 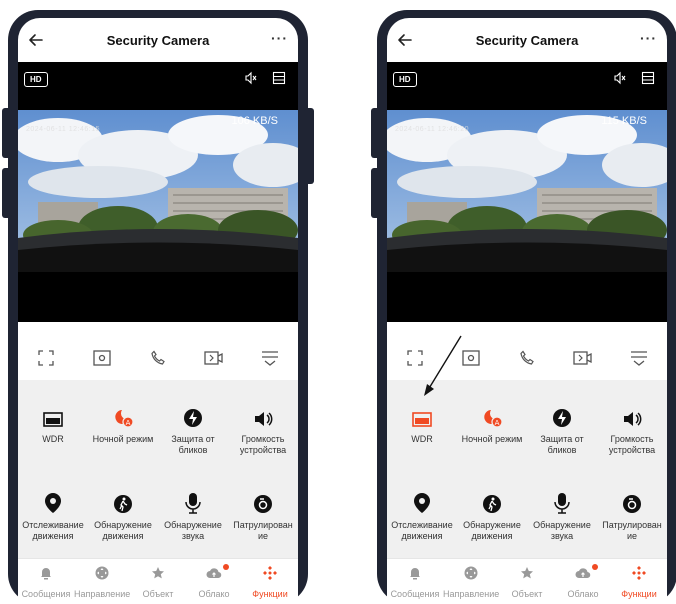 What do you see at coordinates (102, 358) in the screenshot?
I see `screenshot-icon` at bounding box center [102, 358].